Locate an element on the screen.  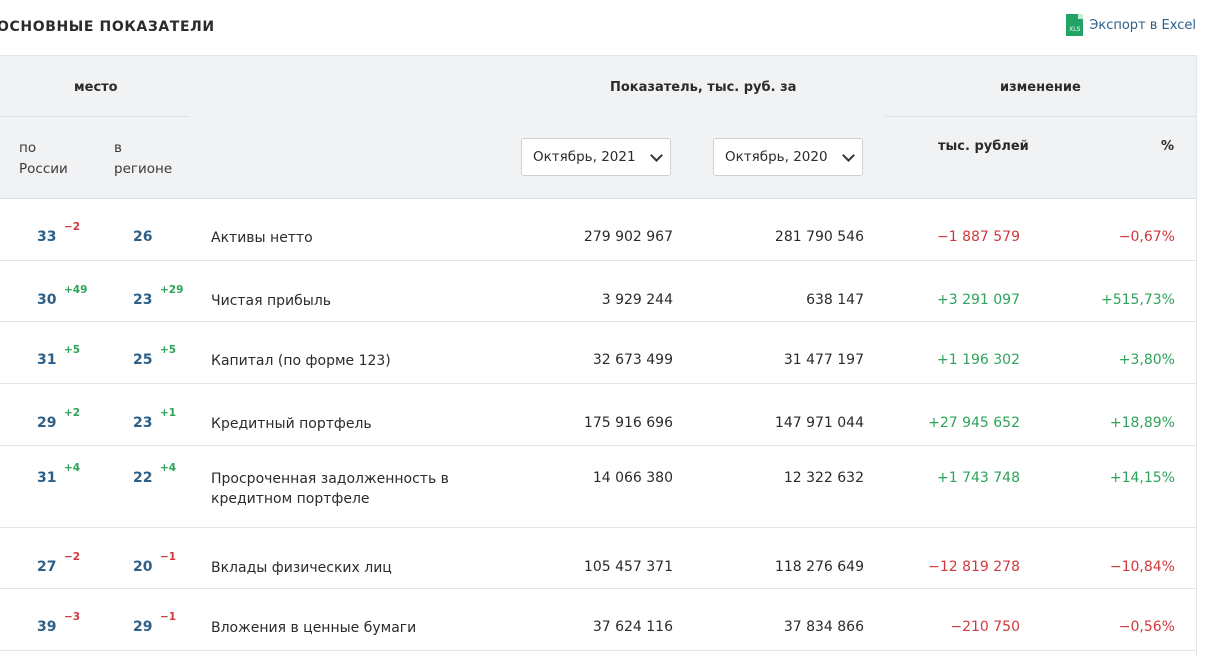
change-pct: −0,56% is located at coordinates (1146, 627).